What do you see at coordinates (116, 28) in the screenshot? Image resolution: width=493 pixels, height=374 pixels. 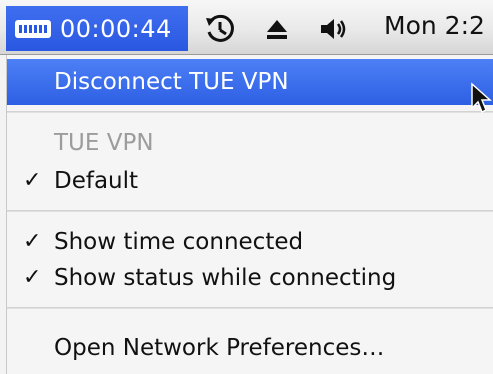 I see `vpn-connection-timer: 00:00:44` at bounding box center [116, 28].